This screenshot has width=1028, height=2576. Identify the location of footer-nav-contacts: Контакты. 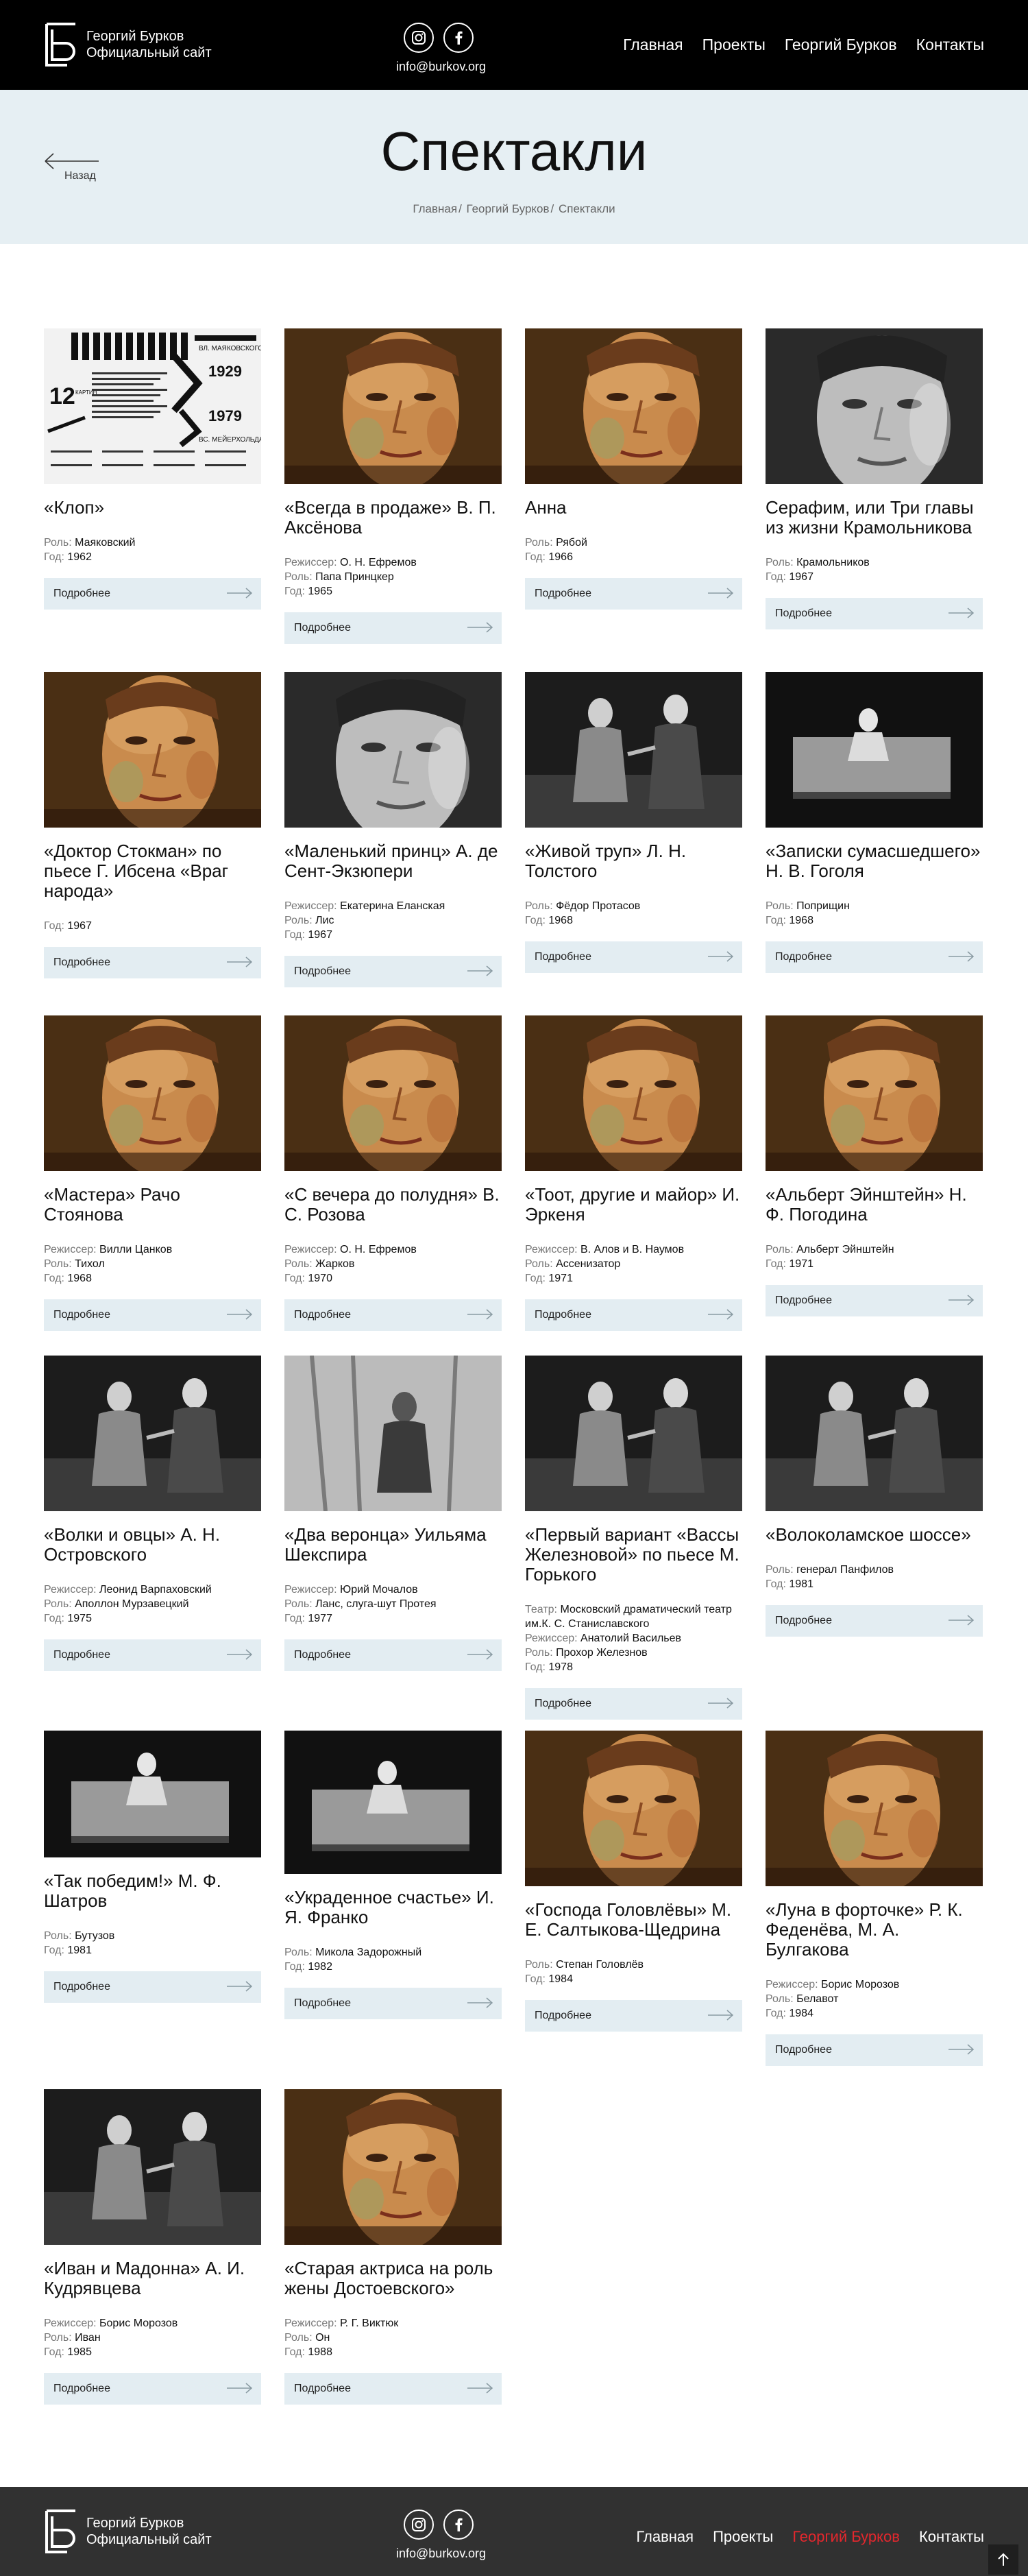
(951, 2537).